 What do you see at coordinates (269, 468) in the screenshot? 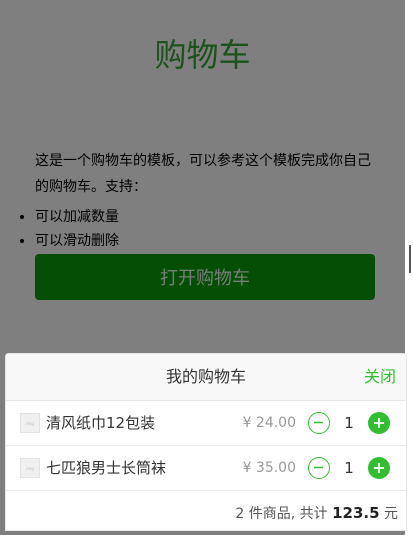
I see `item-price: ¥ 35.00` at bounding box center [269, 468].